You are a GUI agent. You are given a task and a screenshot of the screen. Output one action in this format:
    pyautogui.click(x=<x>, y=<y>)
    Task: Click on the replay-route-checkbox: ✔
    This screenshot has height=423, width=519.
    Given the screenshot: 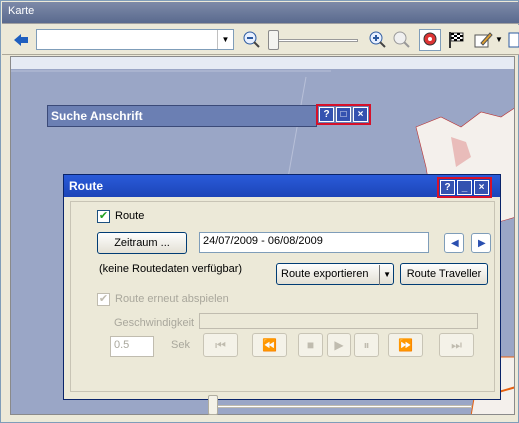 What is the action you would take?
    pyautogui.click(x=103, y=299)
    